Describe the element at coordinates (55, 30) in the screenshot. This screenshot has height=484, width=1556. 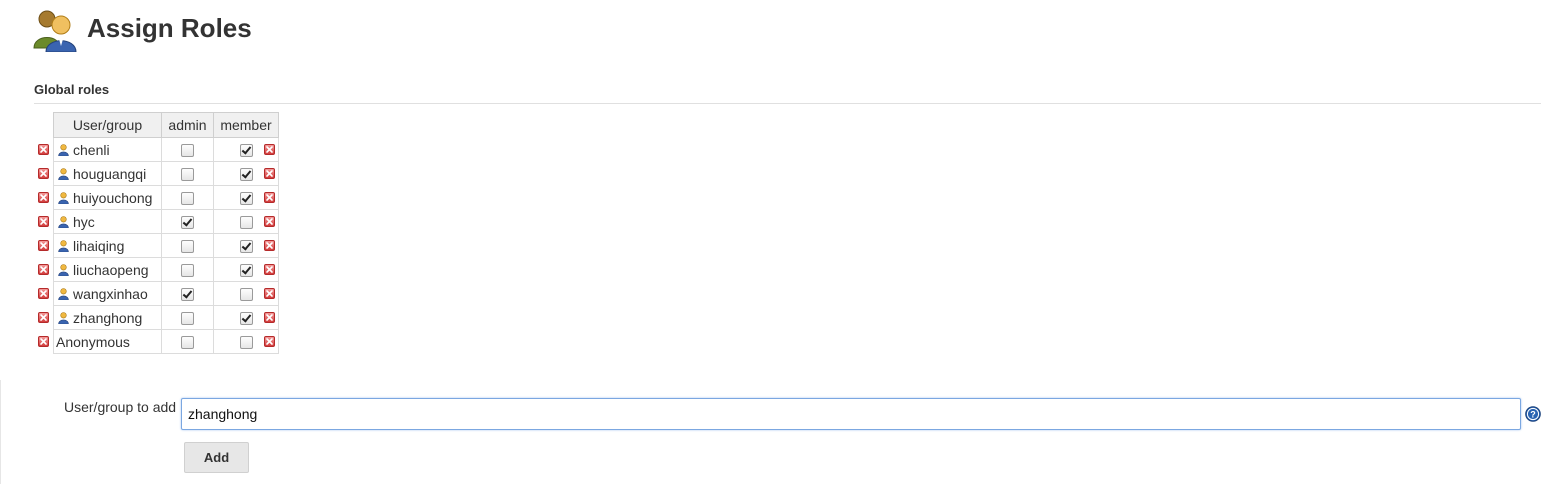
I see `user-group-icon` at that location.